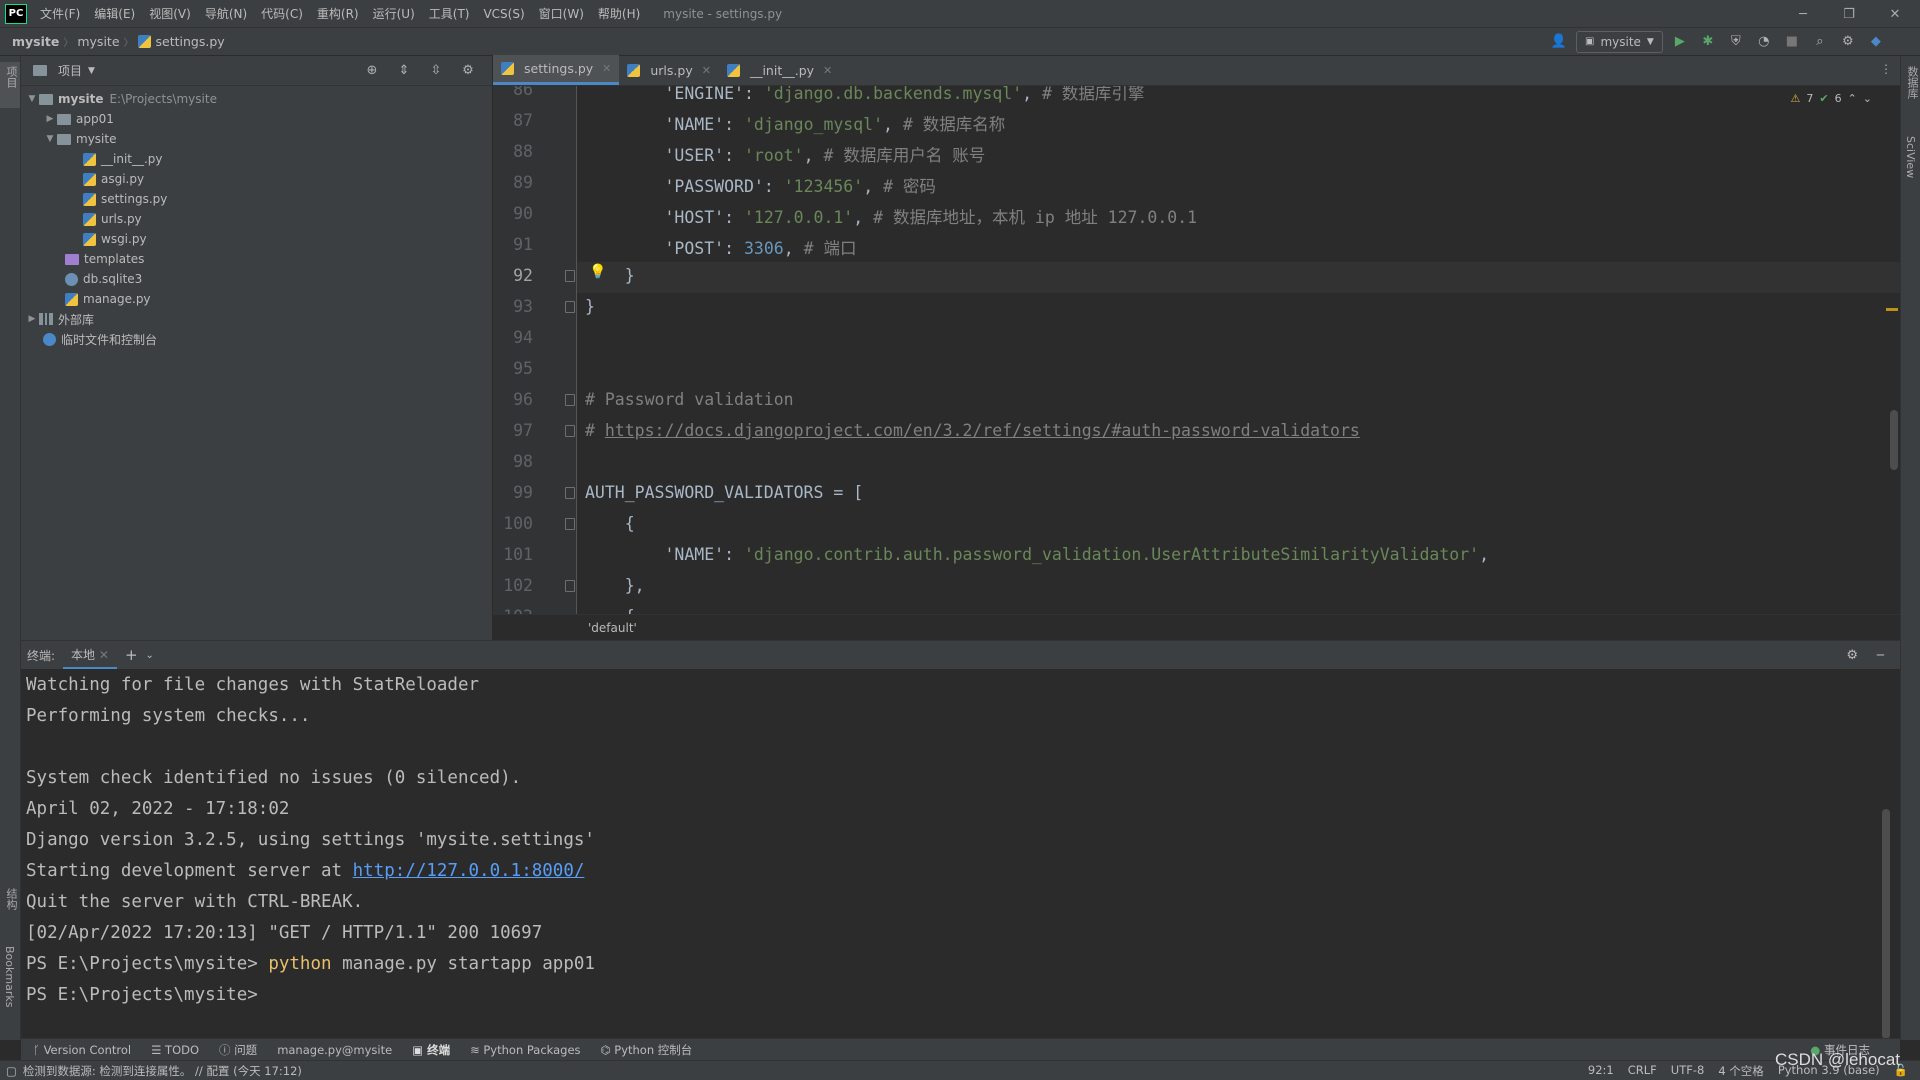  What do you see at coordinates (1764, 42) in the screenshot?
I see `profile-icon: ◔` at bounding box center [1764, 42].